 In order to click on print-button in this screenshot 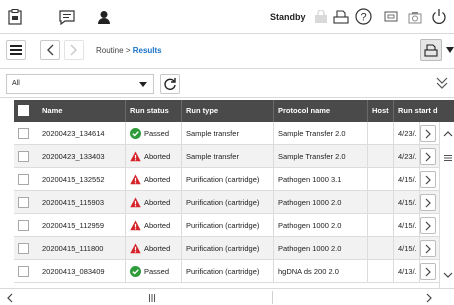, I will do `click(431, 50)`.